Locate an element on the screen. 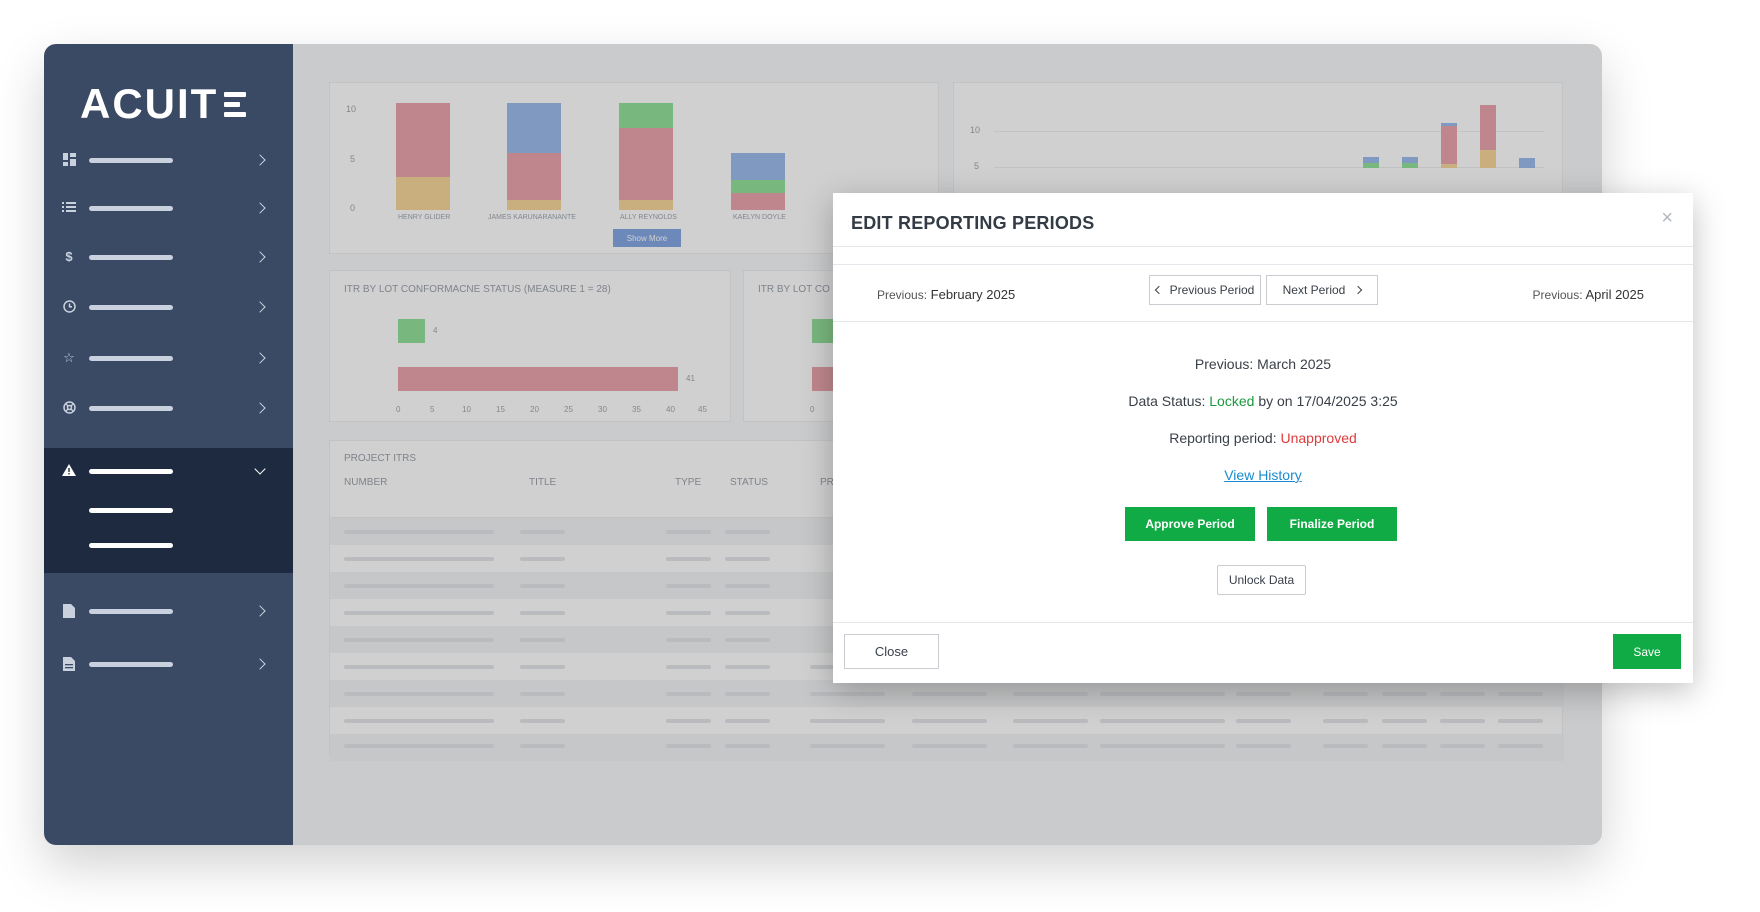 Image resolution: width=1760 pixels, height=912 pixels. button-label: Unlock Data is located at coordinates (1261, 580).